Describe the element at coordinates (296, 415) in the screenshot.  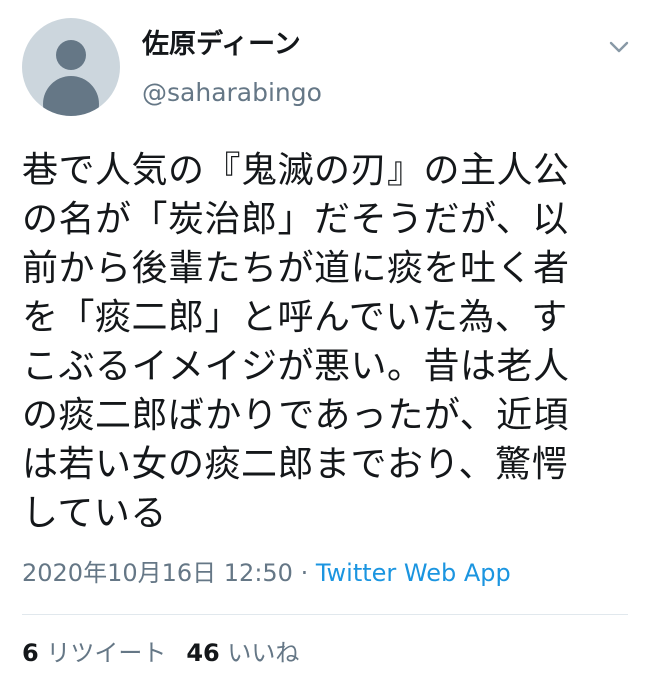
I see `tweet-text-line: の痰二郎ばかりであったが、近頃` at that location.